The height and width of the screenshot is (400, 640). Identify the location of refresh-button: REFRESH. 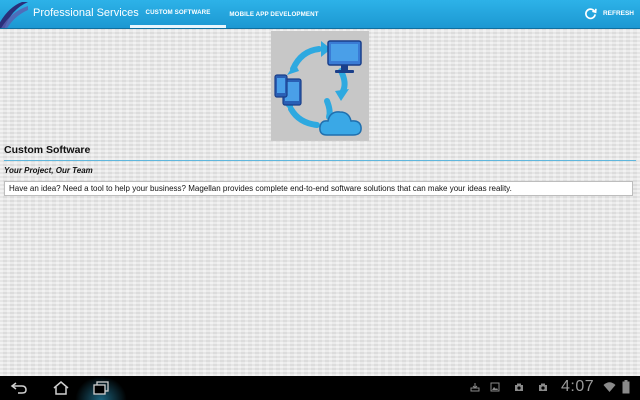
(609, 13).